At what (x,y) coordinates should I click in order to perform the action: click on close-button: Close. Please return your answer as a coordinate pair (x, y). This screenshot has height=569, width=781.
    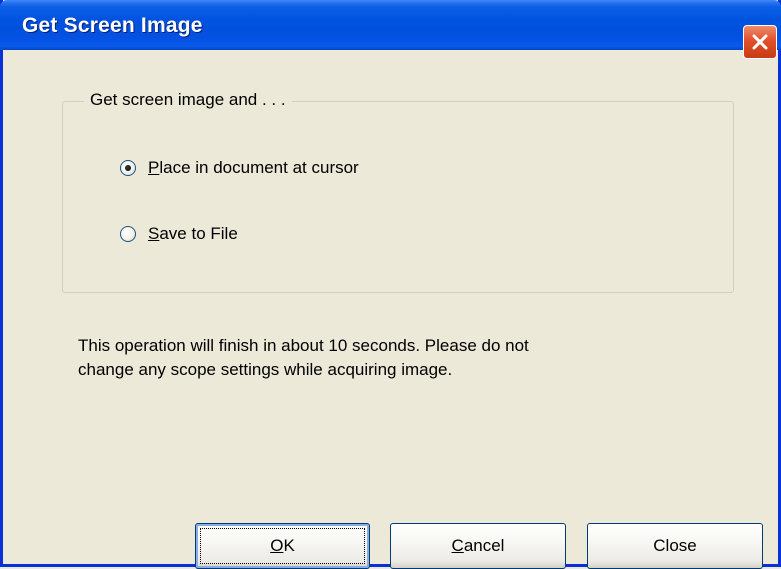
    Looking at the image, I should click on (675, 546).